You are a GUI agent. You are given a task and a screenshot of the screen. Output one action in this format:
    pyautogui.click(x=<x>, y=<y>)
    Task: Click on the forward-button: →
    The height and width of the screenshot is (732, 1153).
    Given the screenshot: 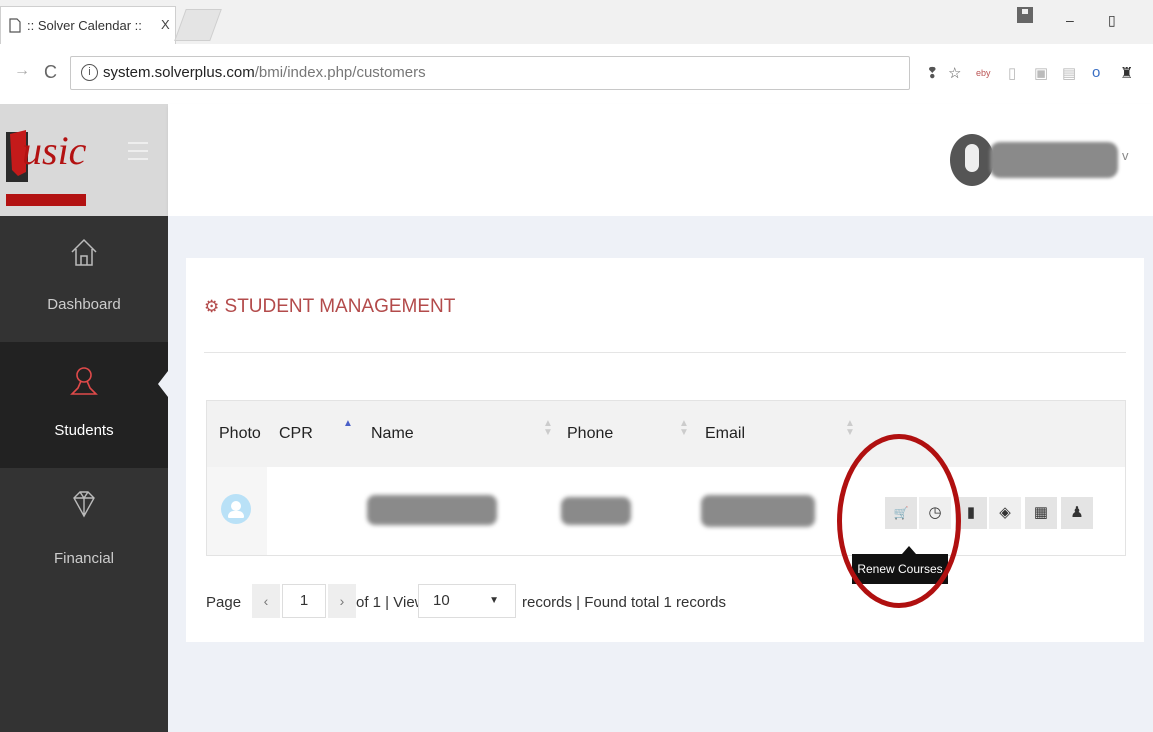 What is the action you would take?
    pyautogui.click(x=22, y=71)
    